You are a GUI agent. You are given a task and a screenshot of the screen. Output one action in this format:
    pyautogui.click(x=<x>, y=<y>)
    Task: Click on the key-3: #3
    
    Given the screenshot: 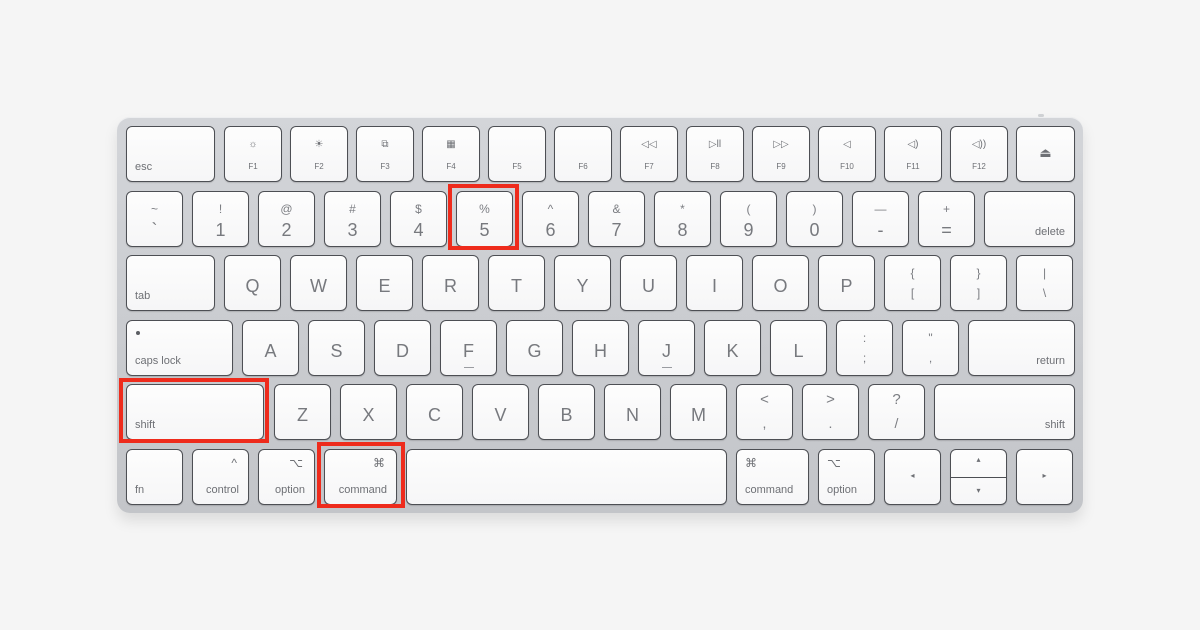 What is the action you would take?
    pyautogui.click(x=352, y=219)
    